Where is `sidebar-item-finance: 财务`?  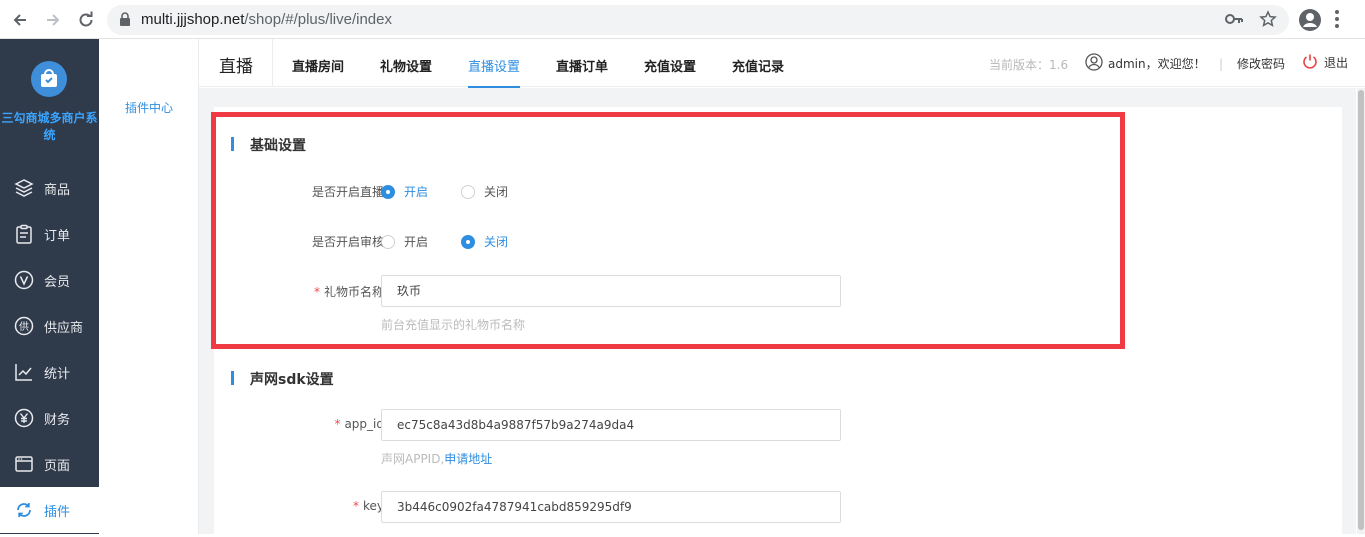 sidebar-item-finance: 财务 is located at coordinates (49, 418).